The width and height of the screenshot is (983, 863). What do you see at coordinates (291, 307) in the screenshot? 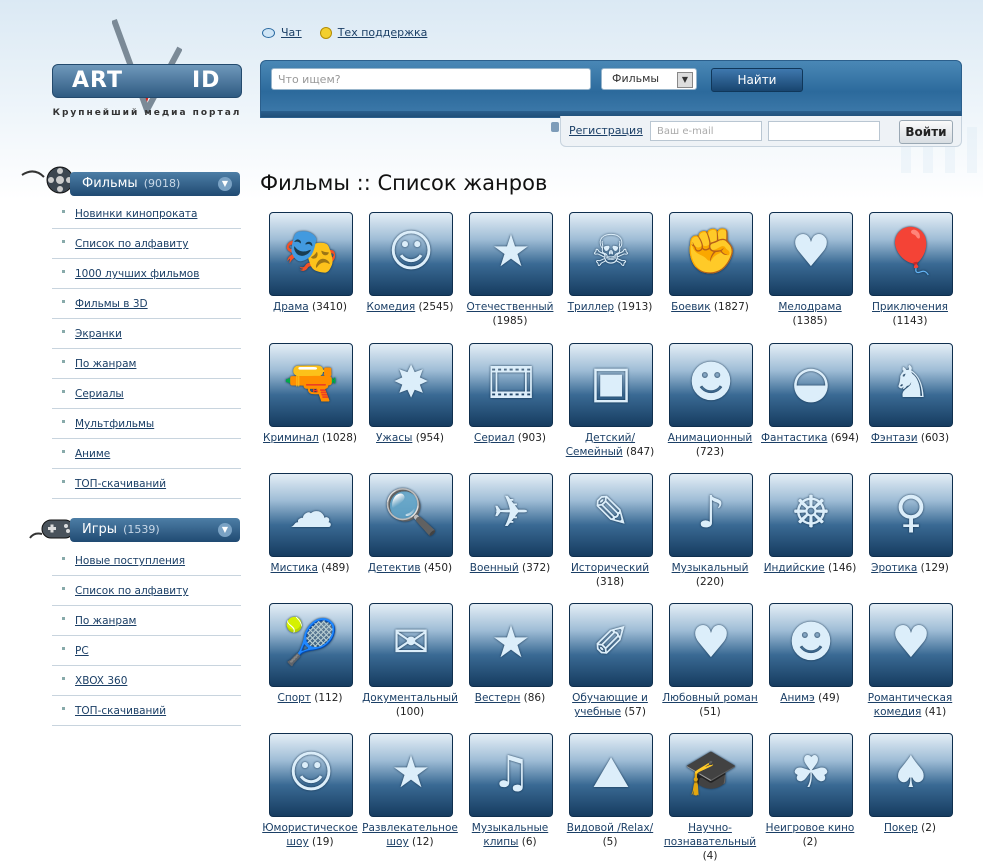
I see `genre-link: Драма` at bounding box center [291, 307].